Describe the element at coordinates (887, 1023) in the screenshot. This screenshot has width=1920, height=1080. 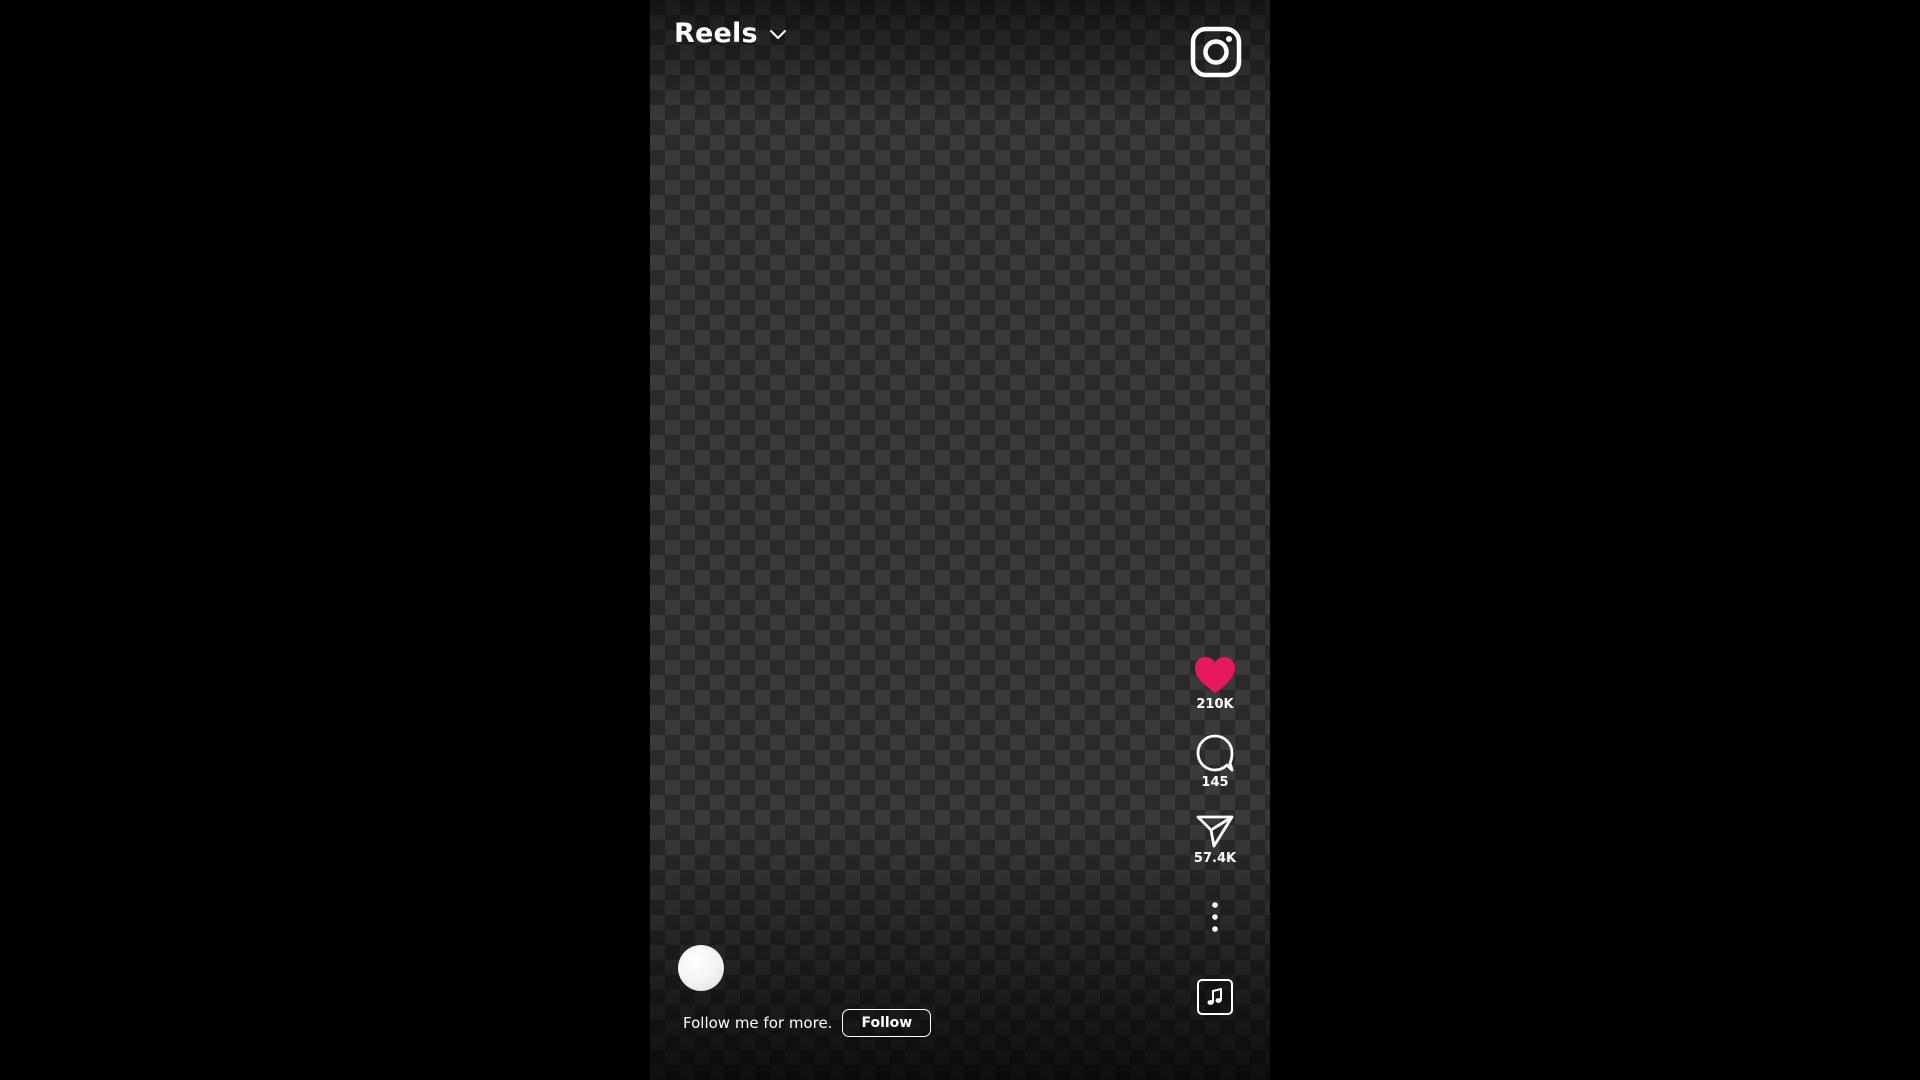
I see `follow-button: Follow` at that location.